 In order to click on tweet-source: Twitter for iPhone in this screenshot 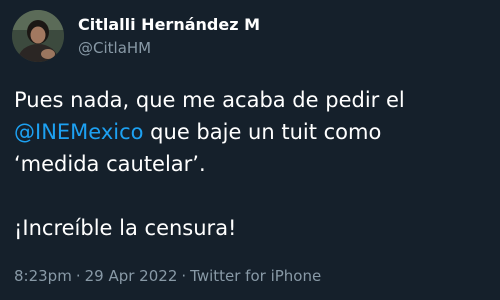, I will do `click(255, 276)`.